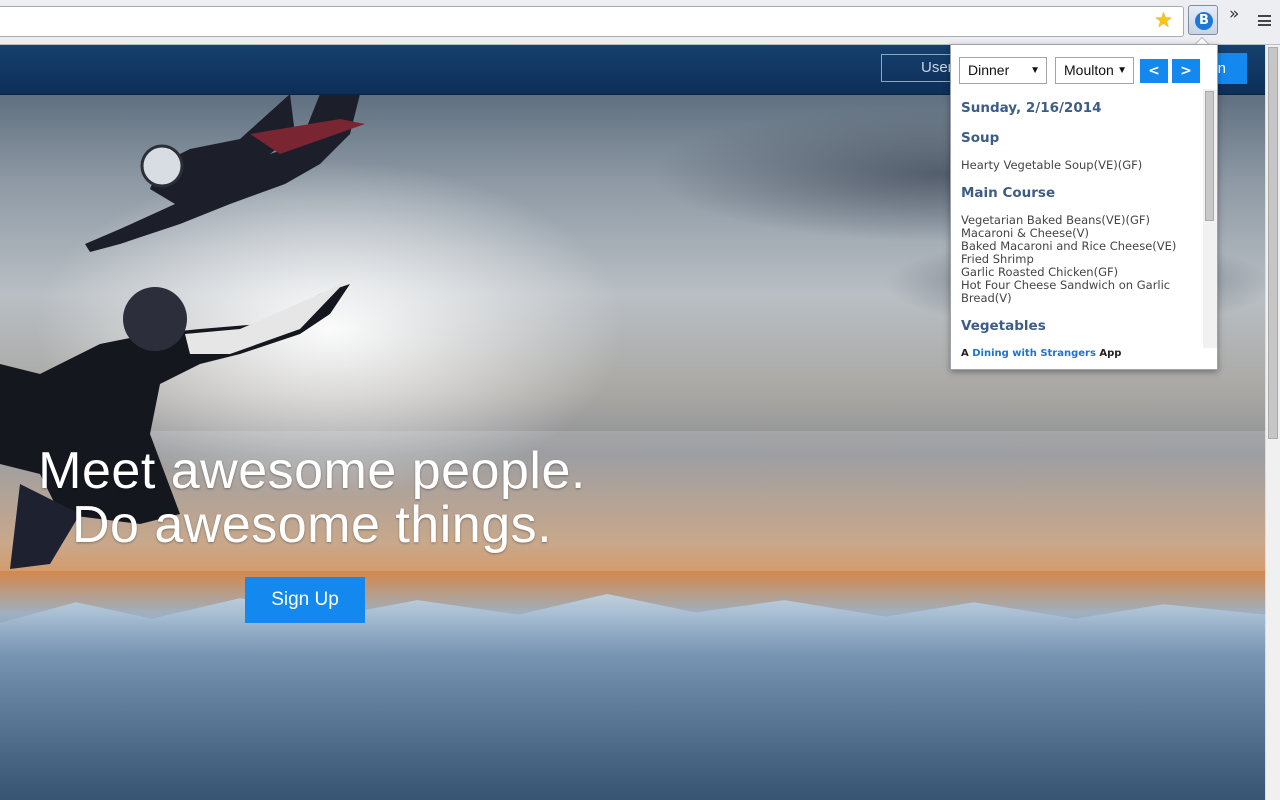 The image size is (1280, 800). I want to click on section-title-main-course: Main Course, so click(1008, 193).